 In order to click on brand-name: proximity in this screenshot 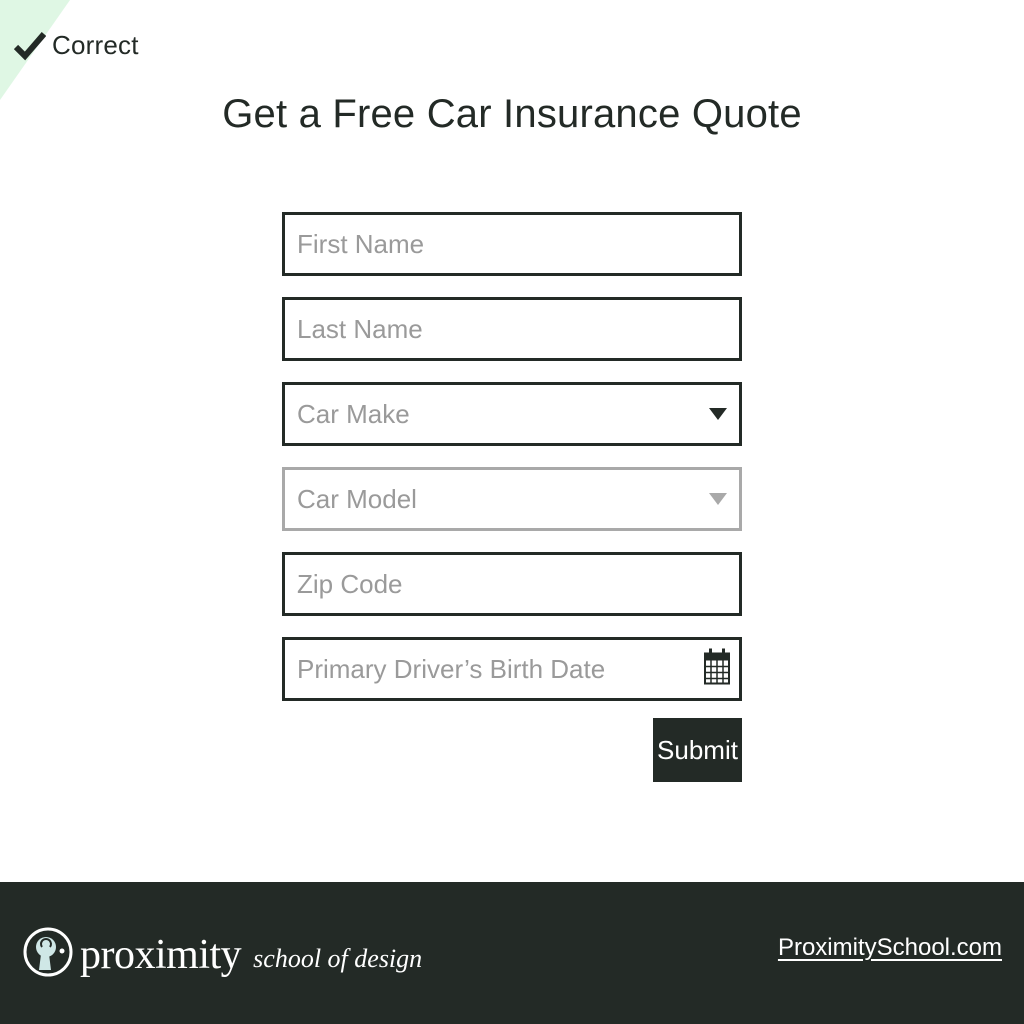, I will do `click(161, 954)`.